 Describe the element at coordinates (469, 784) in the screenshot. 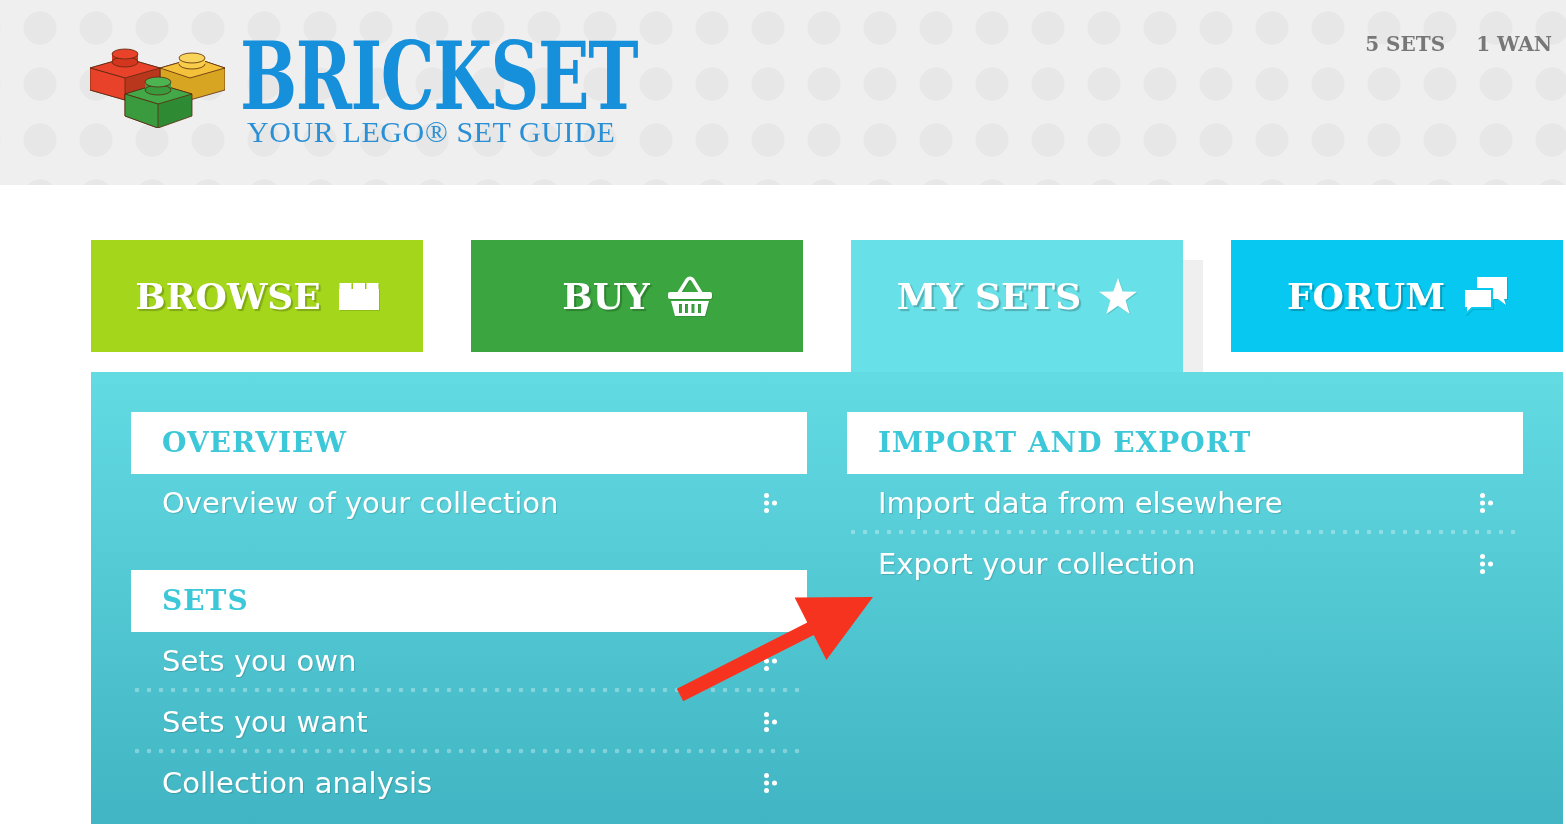

I see `menu-item: Collection analysis` at that location.